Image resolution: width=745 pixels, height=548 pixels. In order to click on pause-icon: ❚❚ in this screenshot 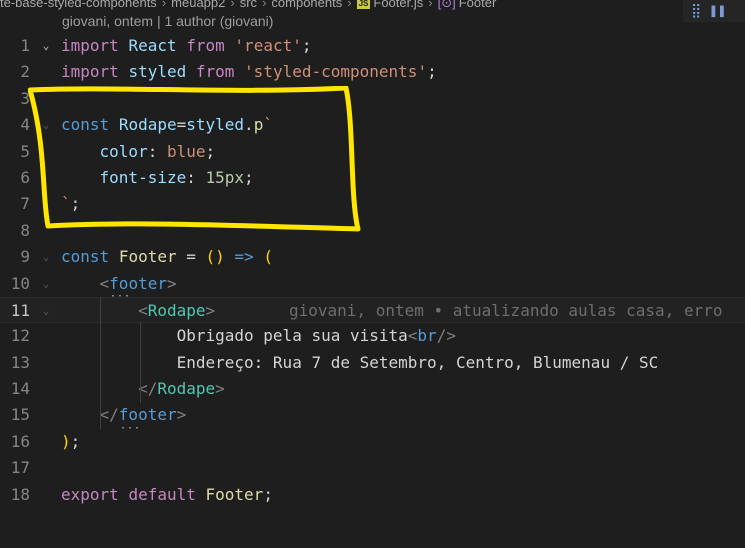, I will do `click(717, 11)`.